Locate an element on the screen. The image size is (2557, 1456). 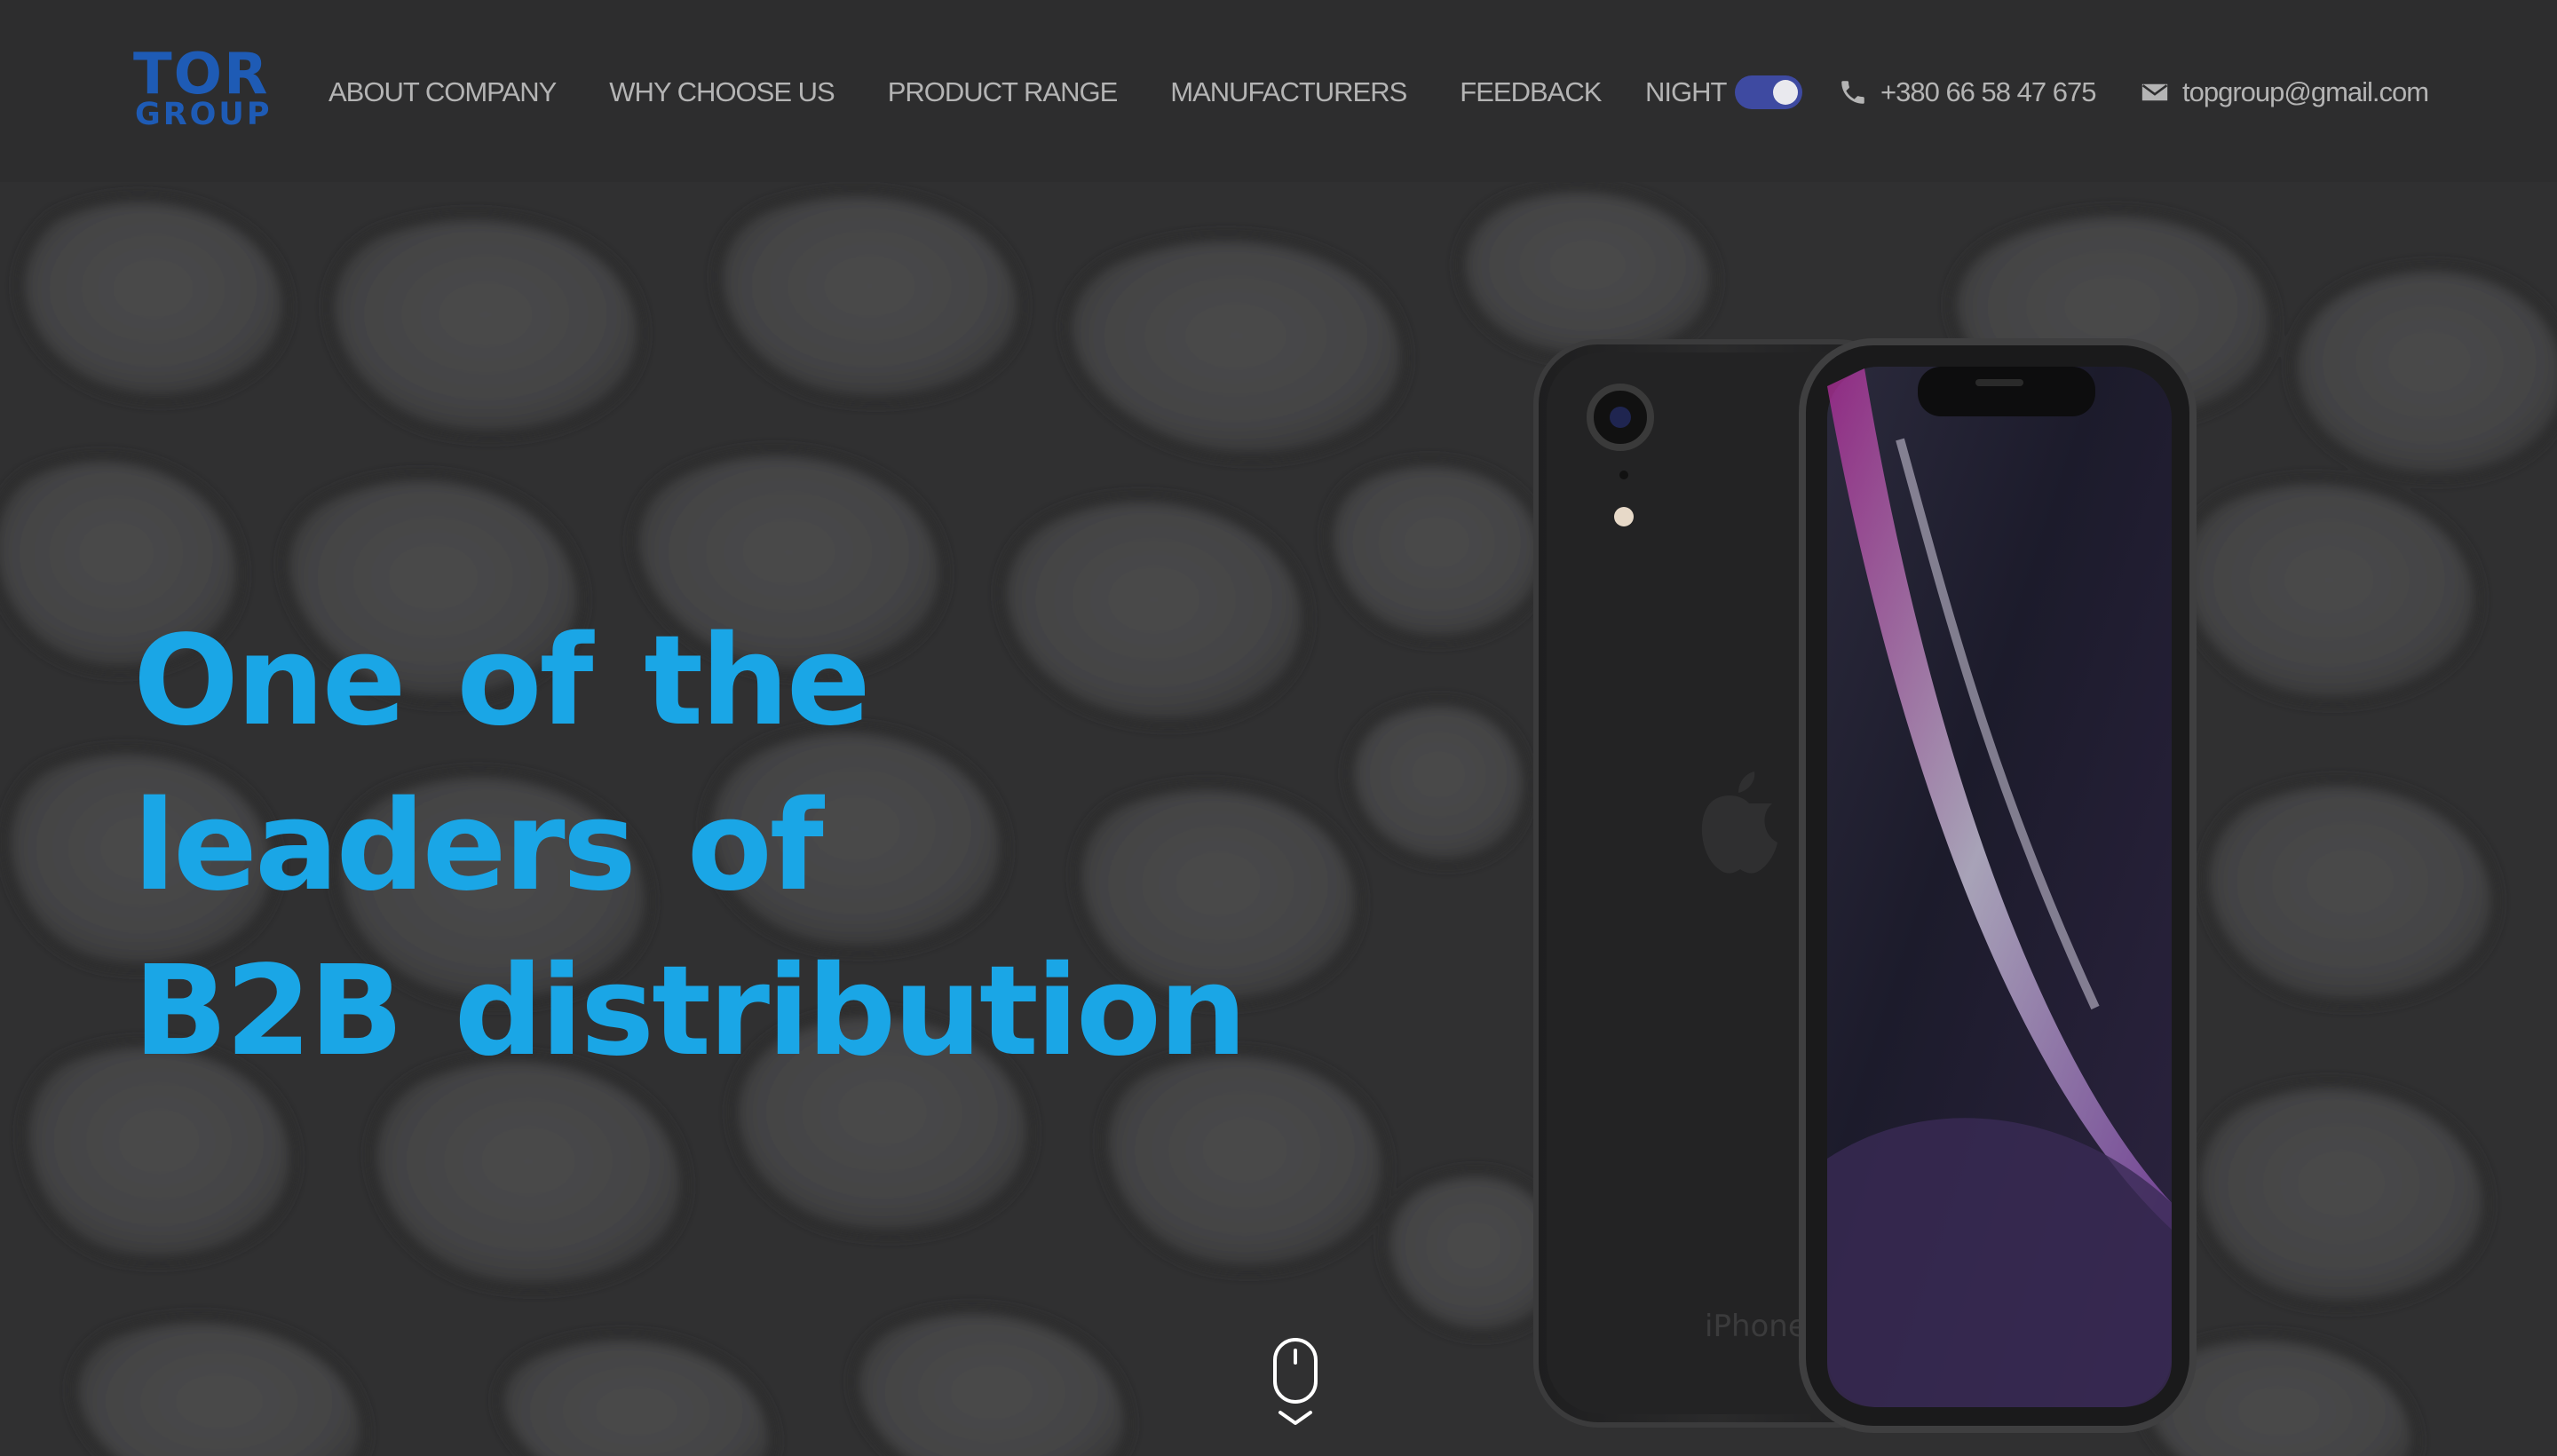
hero-headline: One of the leaders of B2B distribution is located at coordinates (690, 847).